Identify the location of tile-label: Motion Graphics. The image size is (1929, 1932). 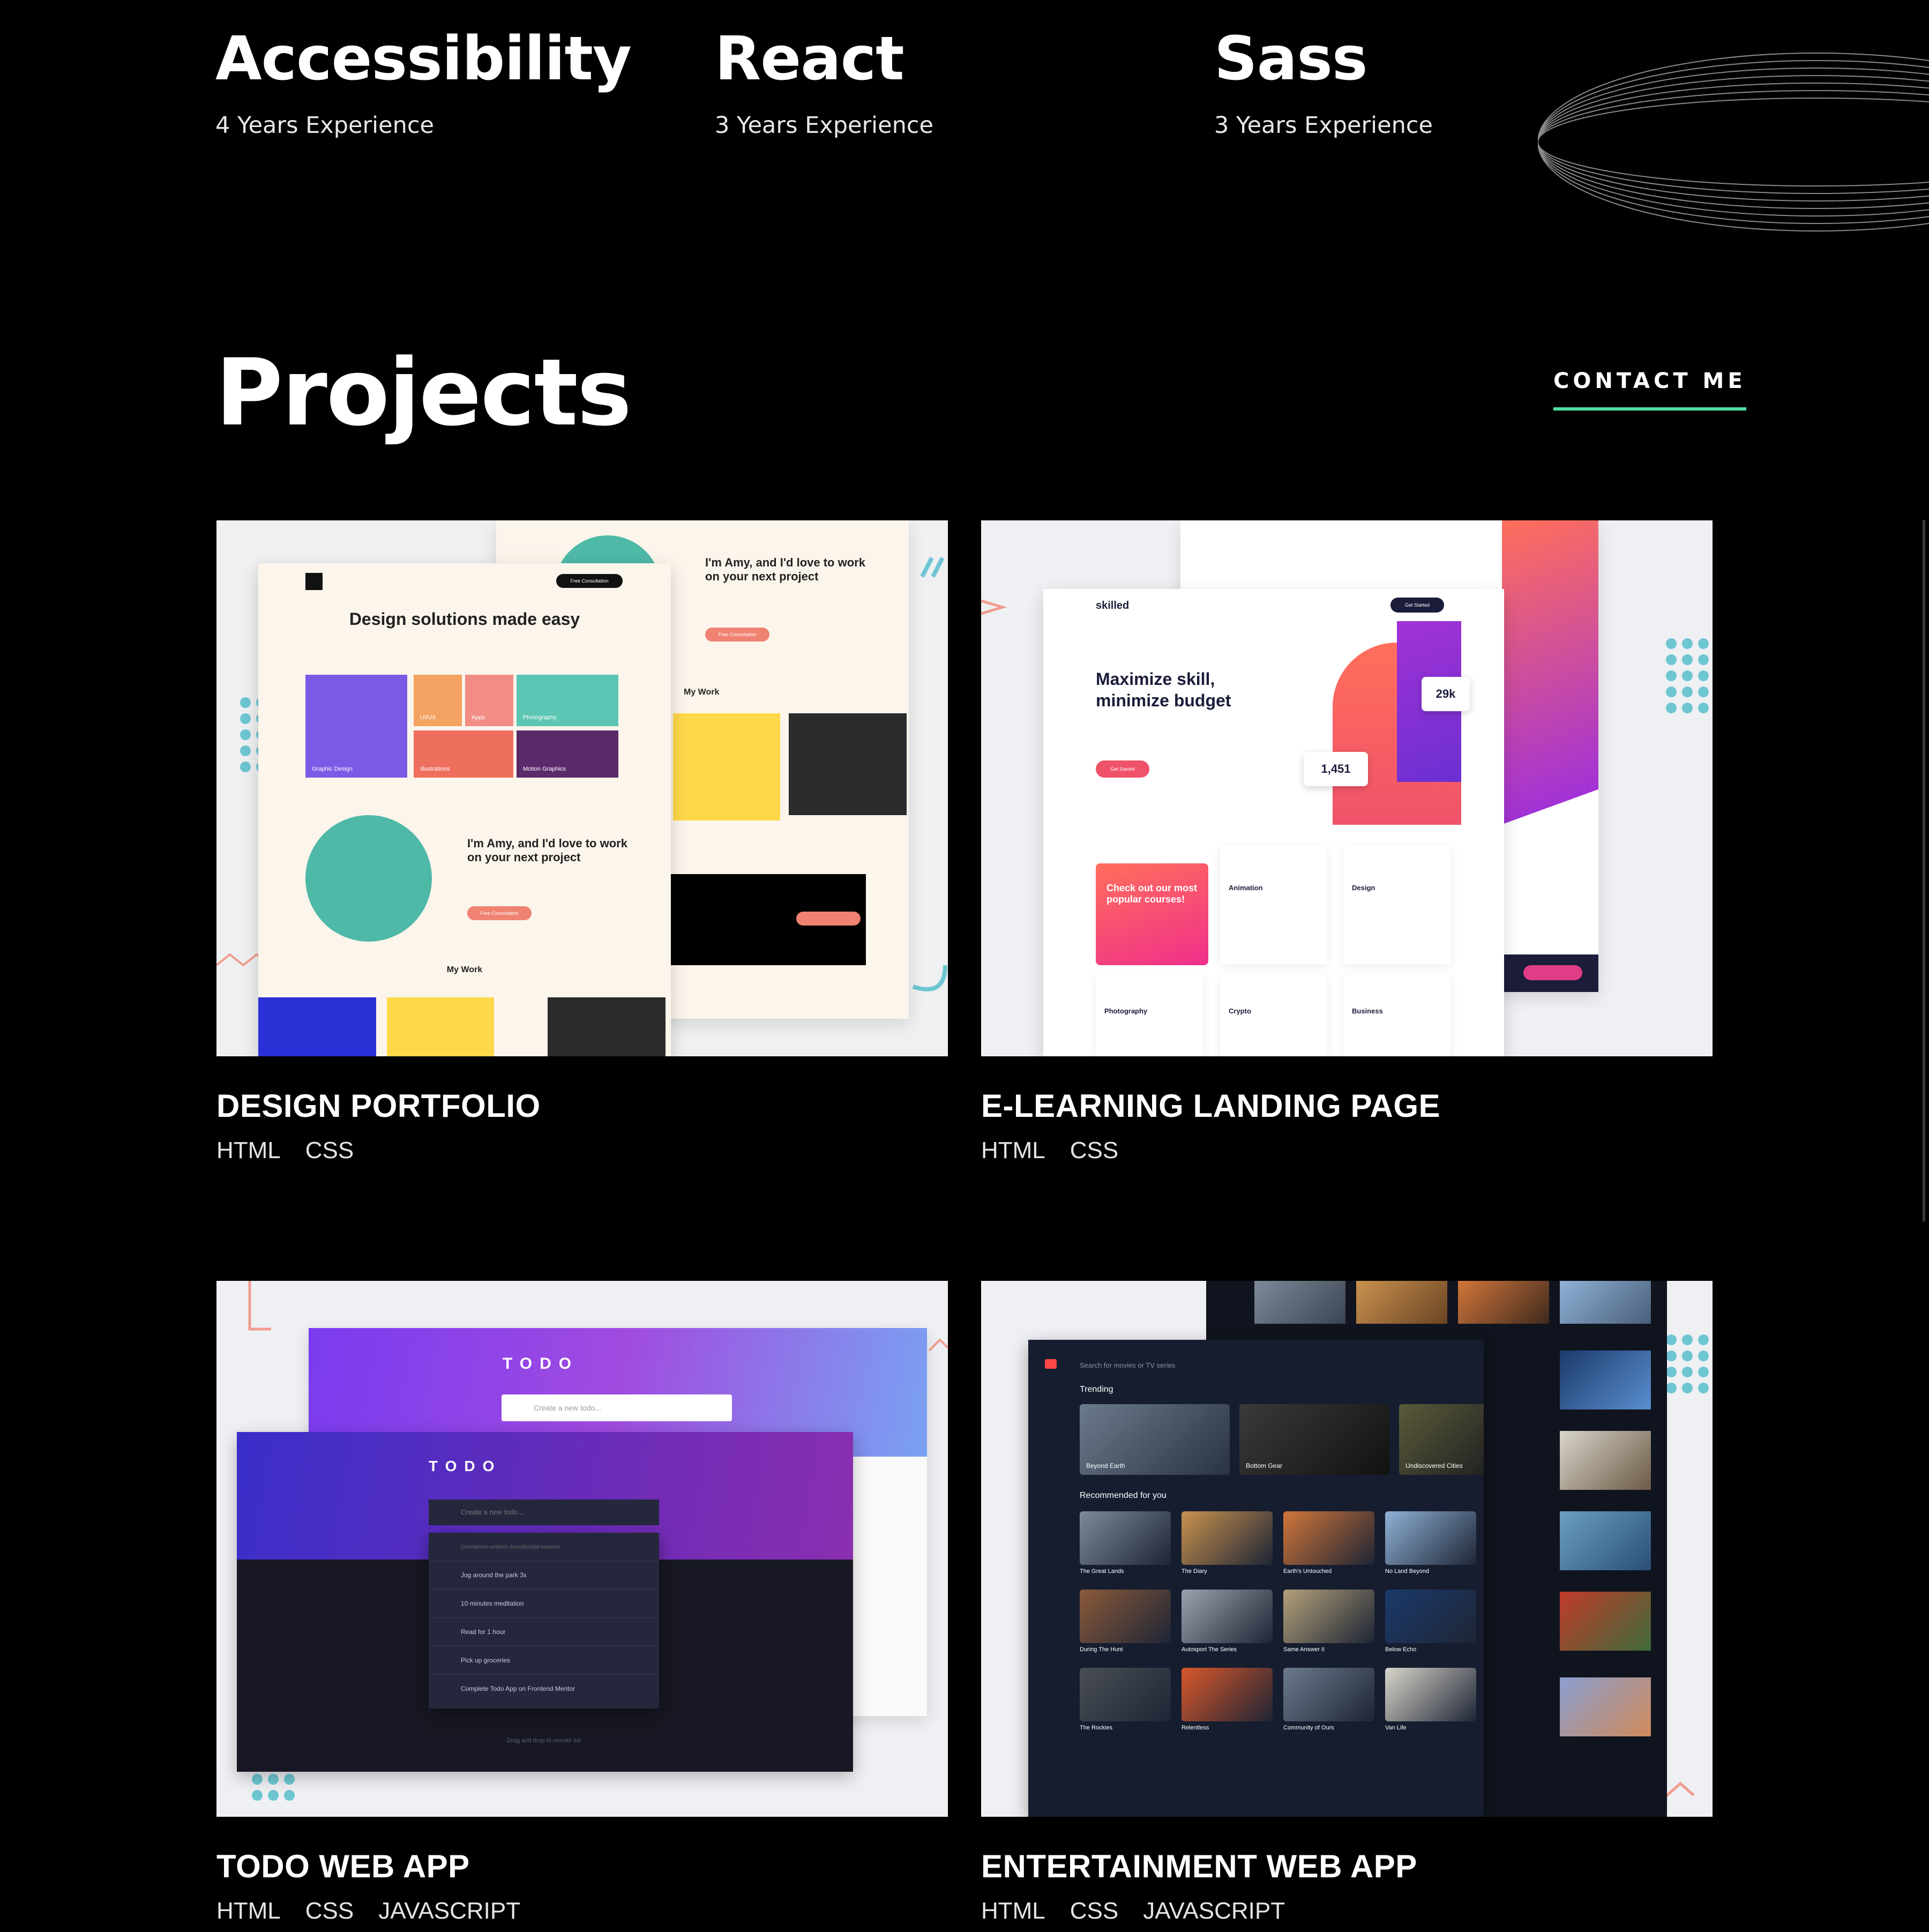
(544, 769).